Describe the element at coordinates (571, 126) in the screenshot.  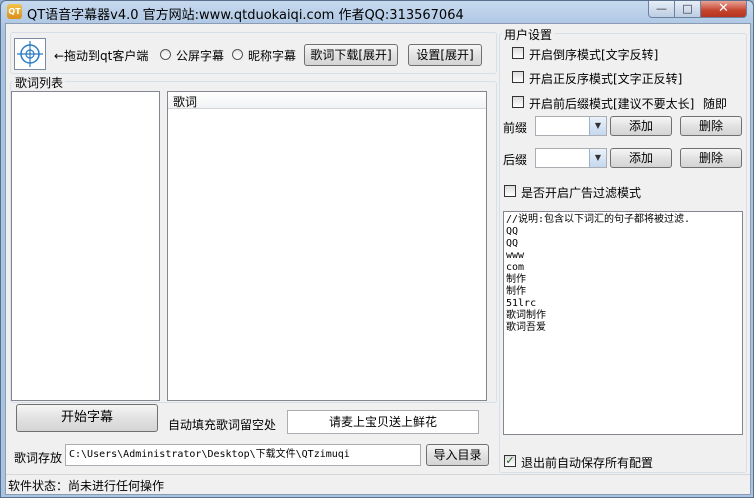
I see `prefix-select: ▼` at that location.